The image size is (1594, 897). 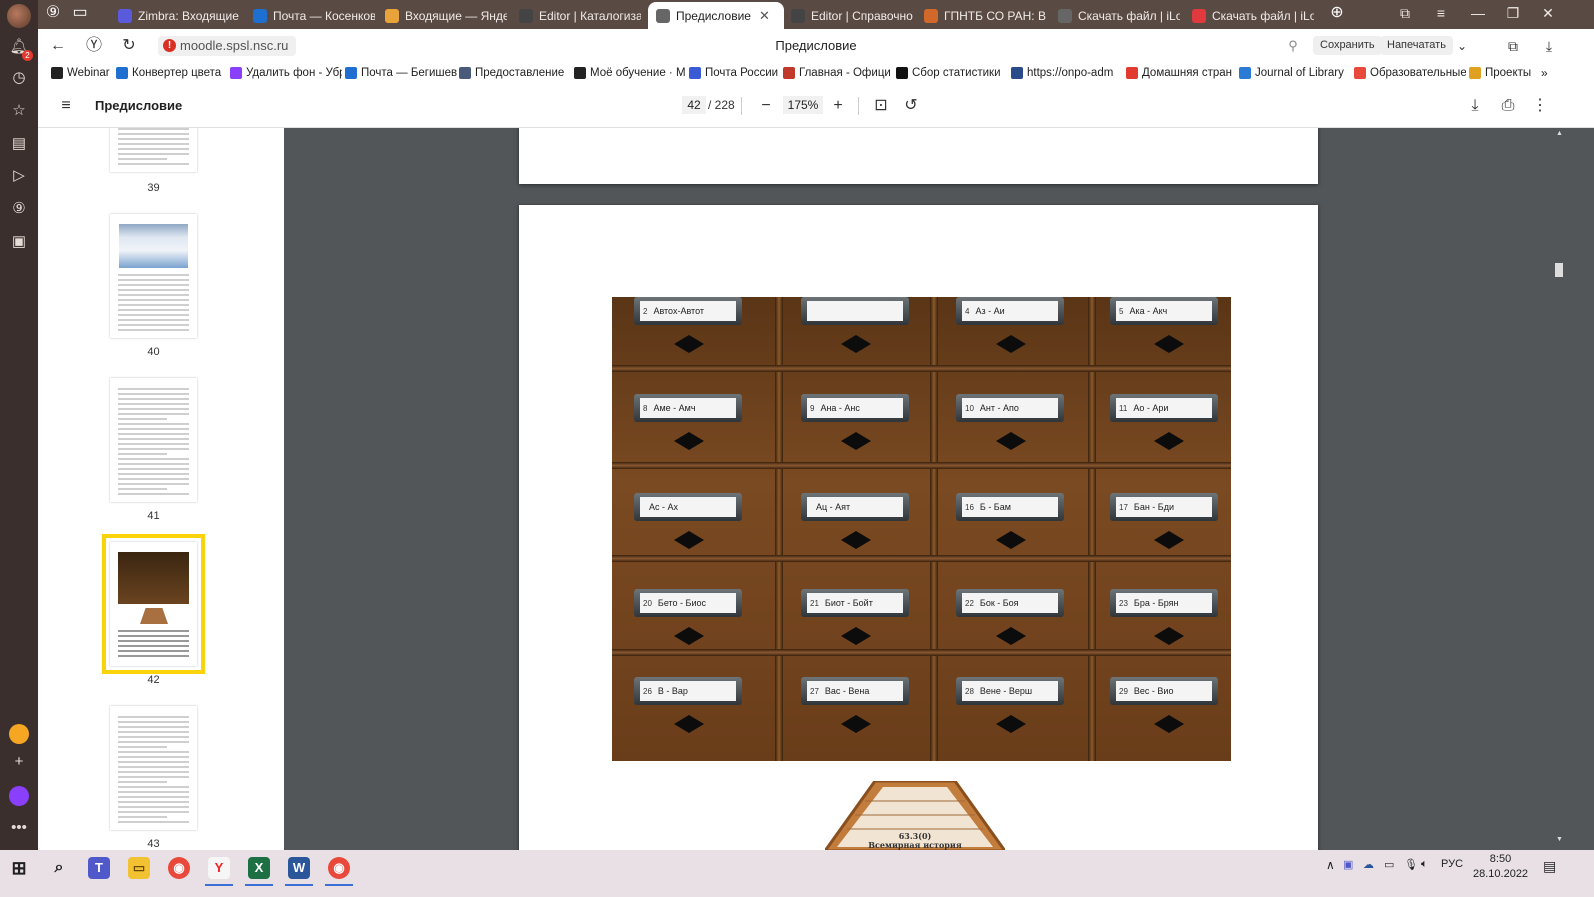 What do you see at coordinates (1549, 46) in the screenshot?
I see `download-icon: ⤓` at bounding box center [1549, 46].